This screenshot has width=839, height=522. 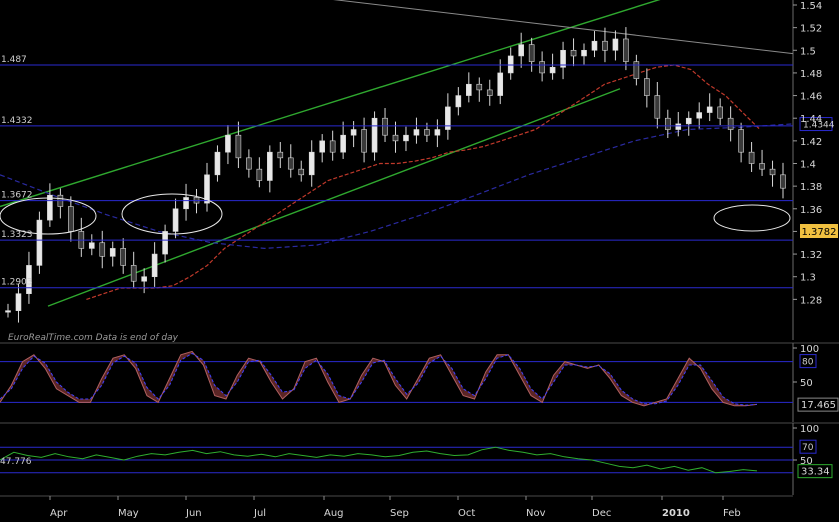 What do you see at coordinates (811, 255) in the screenshot?
I see `price-tick-label: 1.32` at bounding box center [811, 255].